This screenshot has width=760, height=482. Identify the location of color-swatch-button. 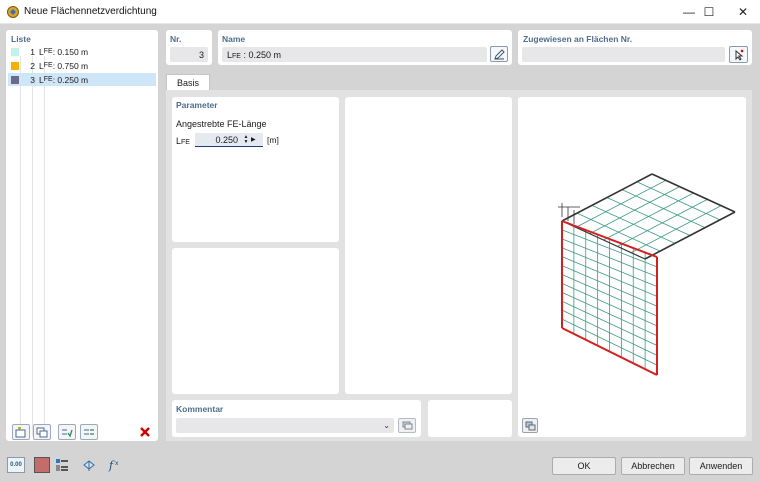
(42, 465).